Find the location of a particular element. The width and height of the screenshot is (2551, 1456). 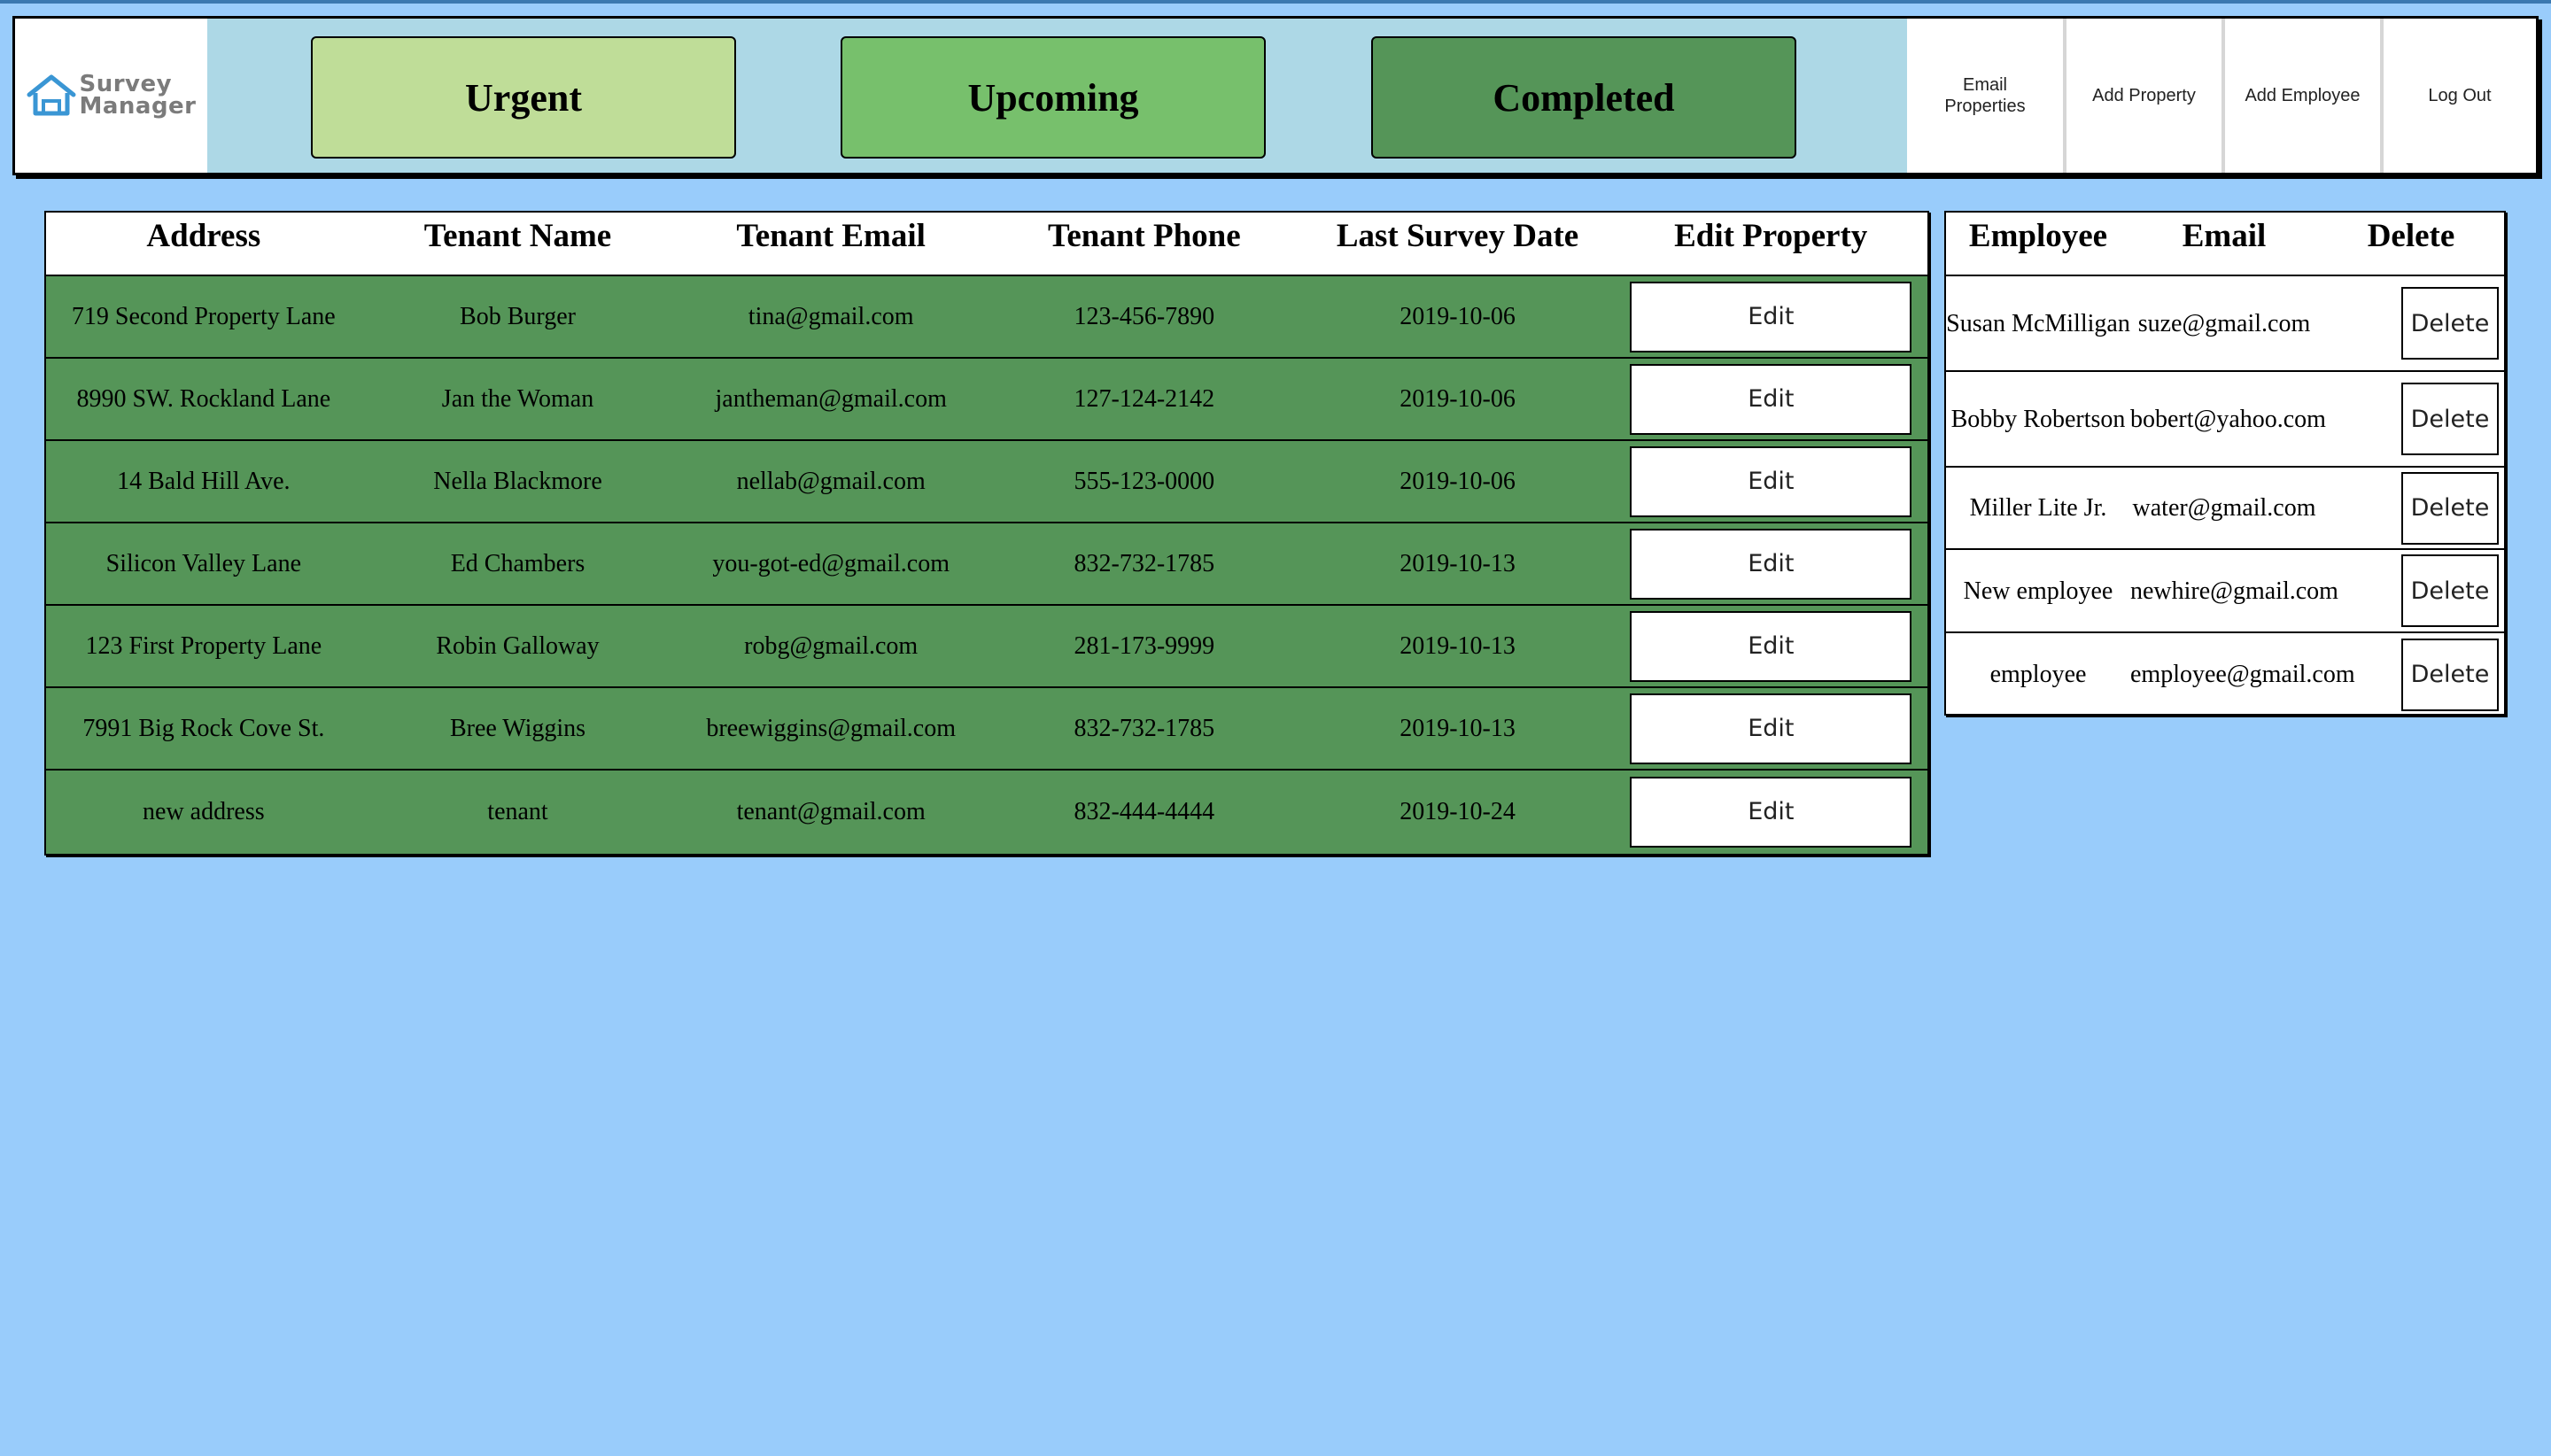

employee-email-cell: suze@gmail.com is located at coordinates (2224, 323).